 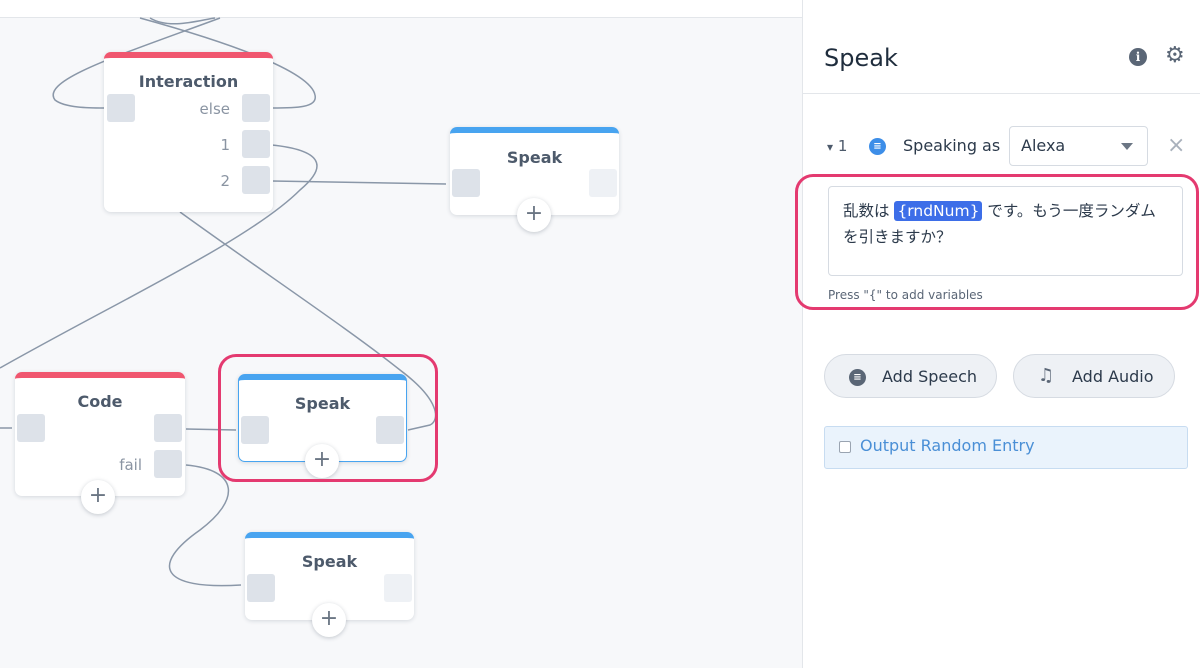 I want to click on speak-node-bottom-title: Speak, so click(x=329, y=561).